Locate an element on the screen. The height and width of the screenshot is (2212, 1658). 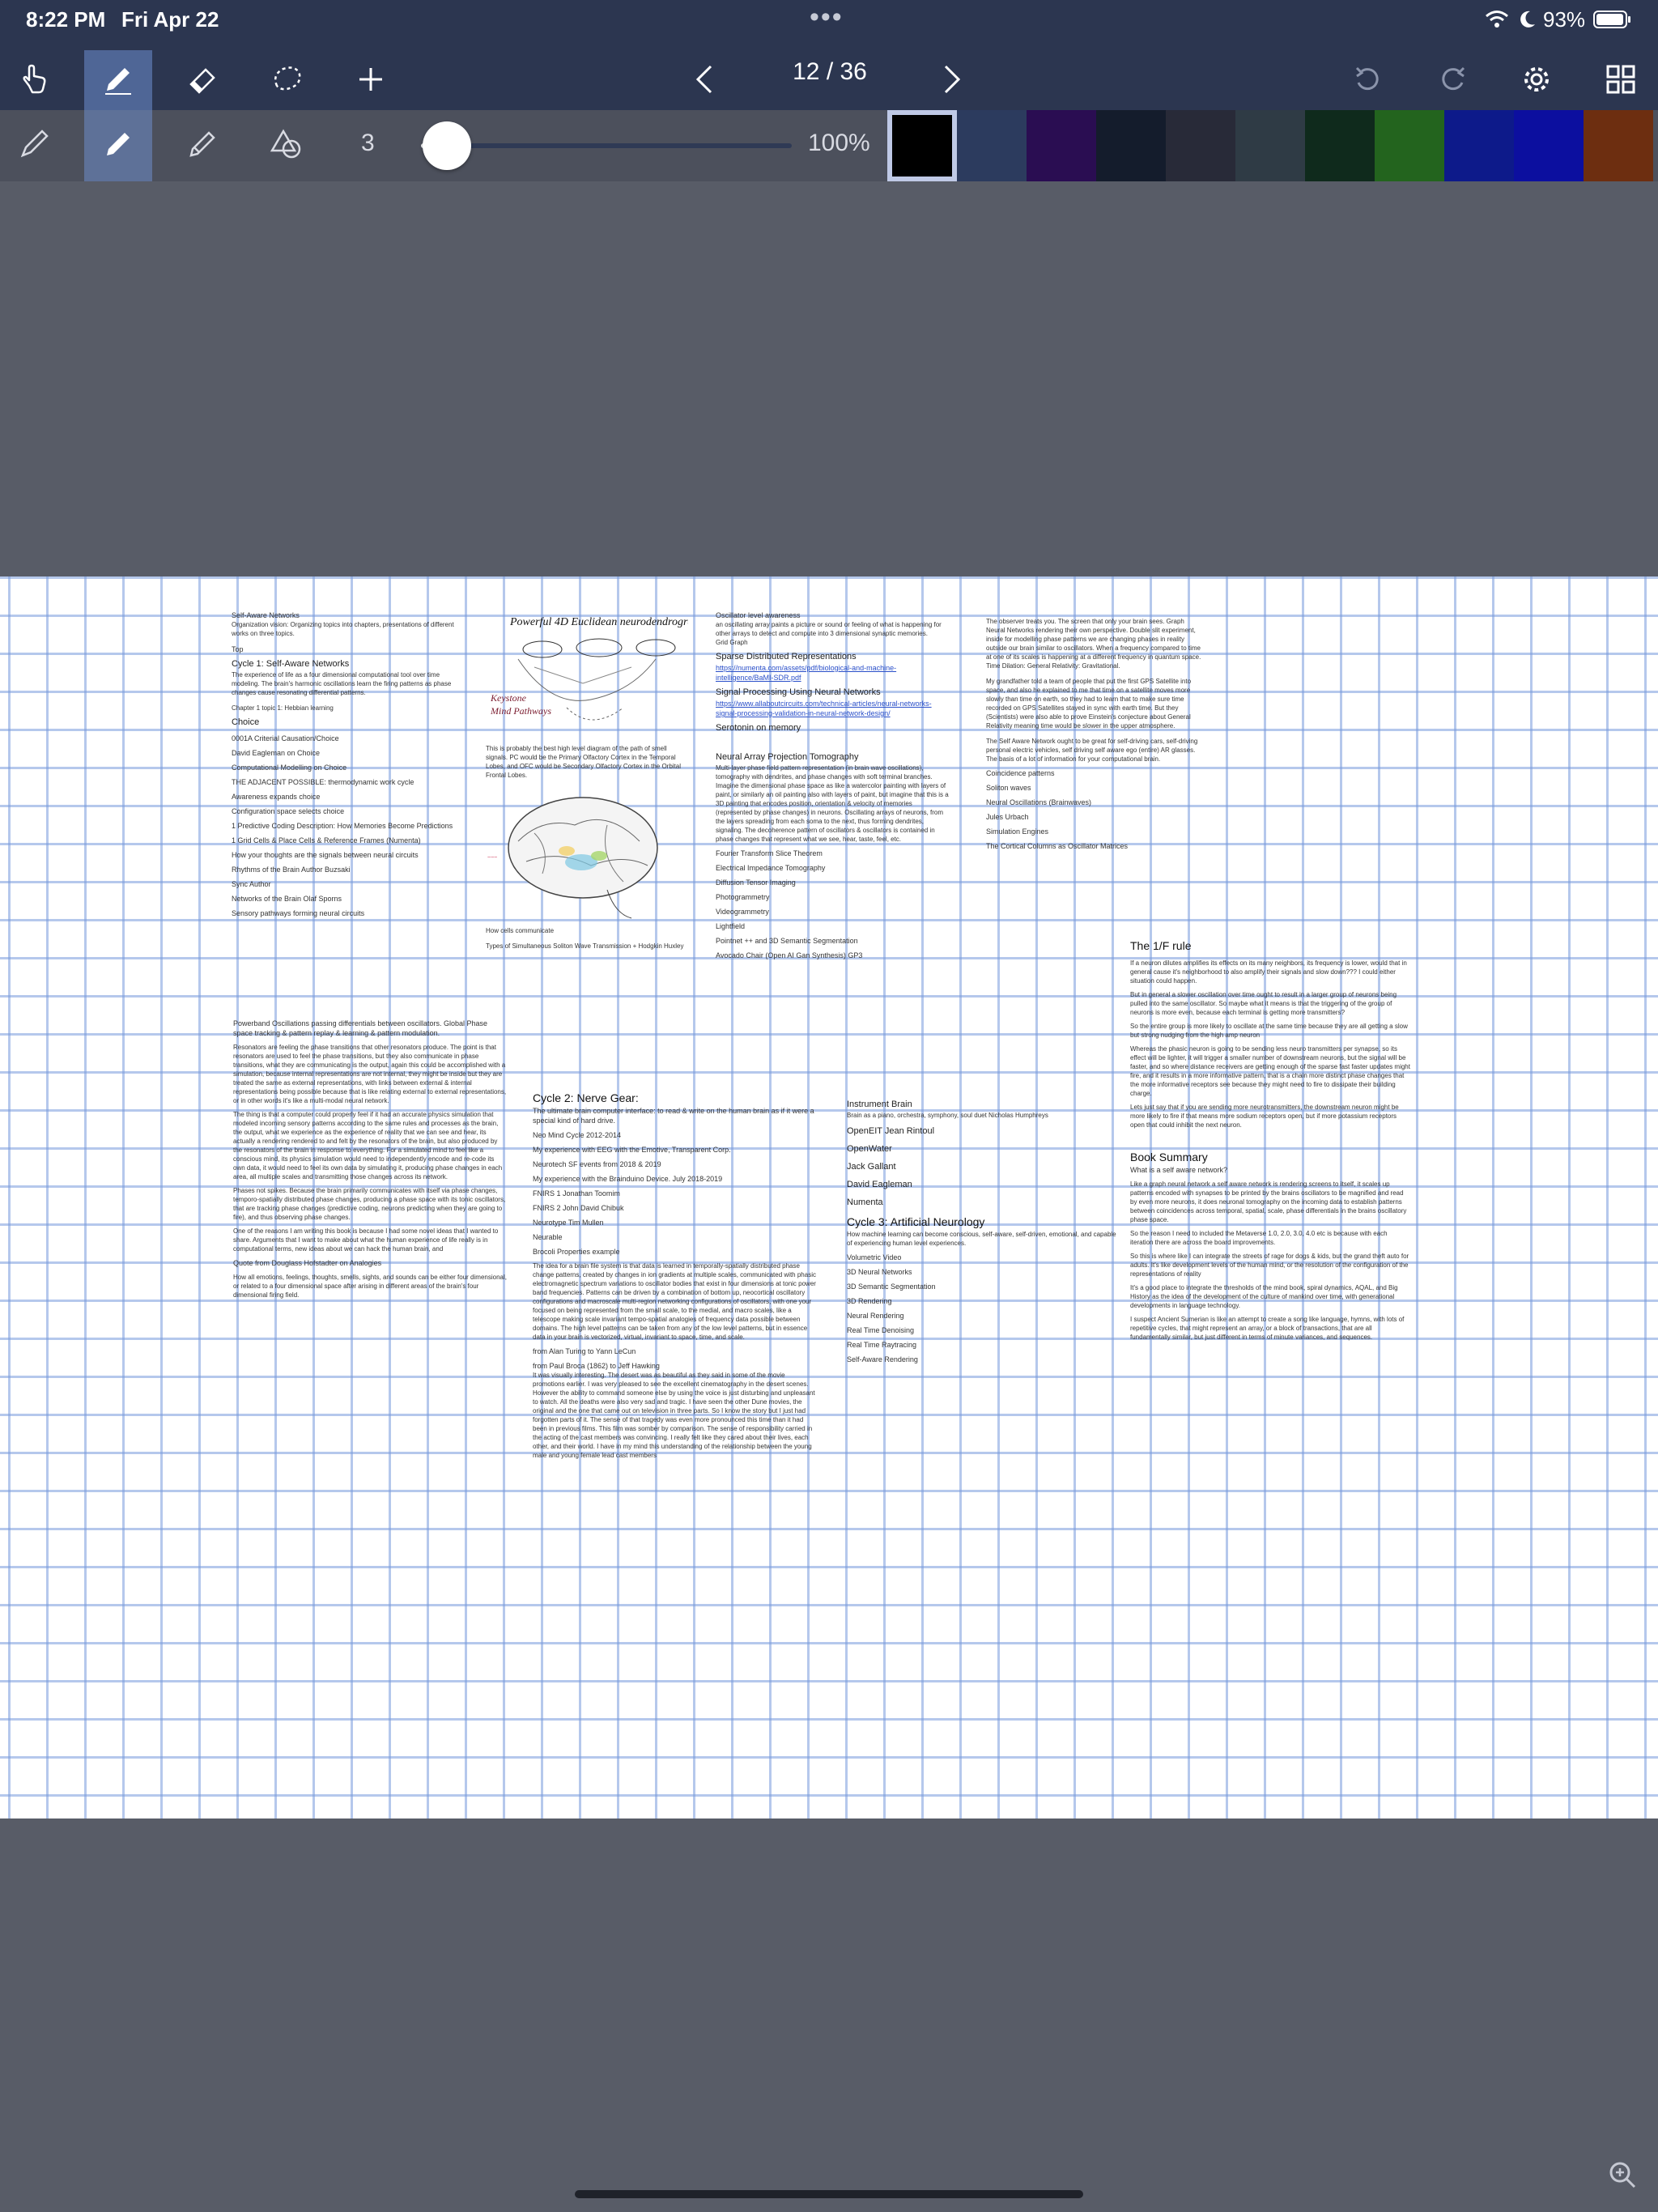
add-button is located at coordinates (371, 81).